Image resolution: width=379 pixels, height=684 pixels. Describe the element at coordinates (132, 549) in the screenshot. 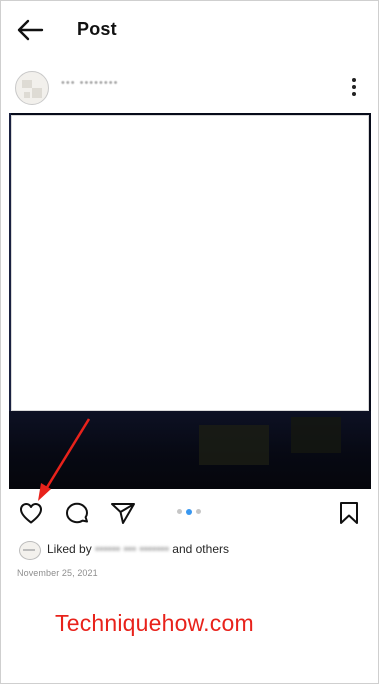

I see `liker-name: •••••• ••• •••••••` at that location.